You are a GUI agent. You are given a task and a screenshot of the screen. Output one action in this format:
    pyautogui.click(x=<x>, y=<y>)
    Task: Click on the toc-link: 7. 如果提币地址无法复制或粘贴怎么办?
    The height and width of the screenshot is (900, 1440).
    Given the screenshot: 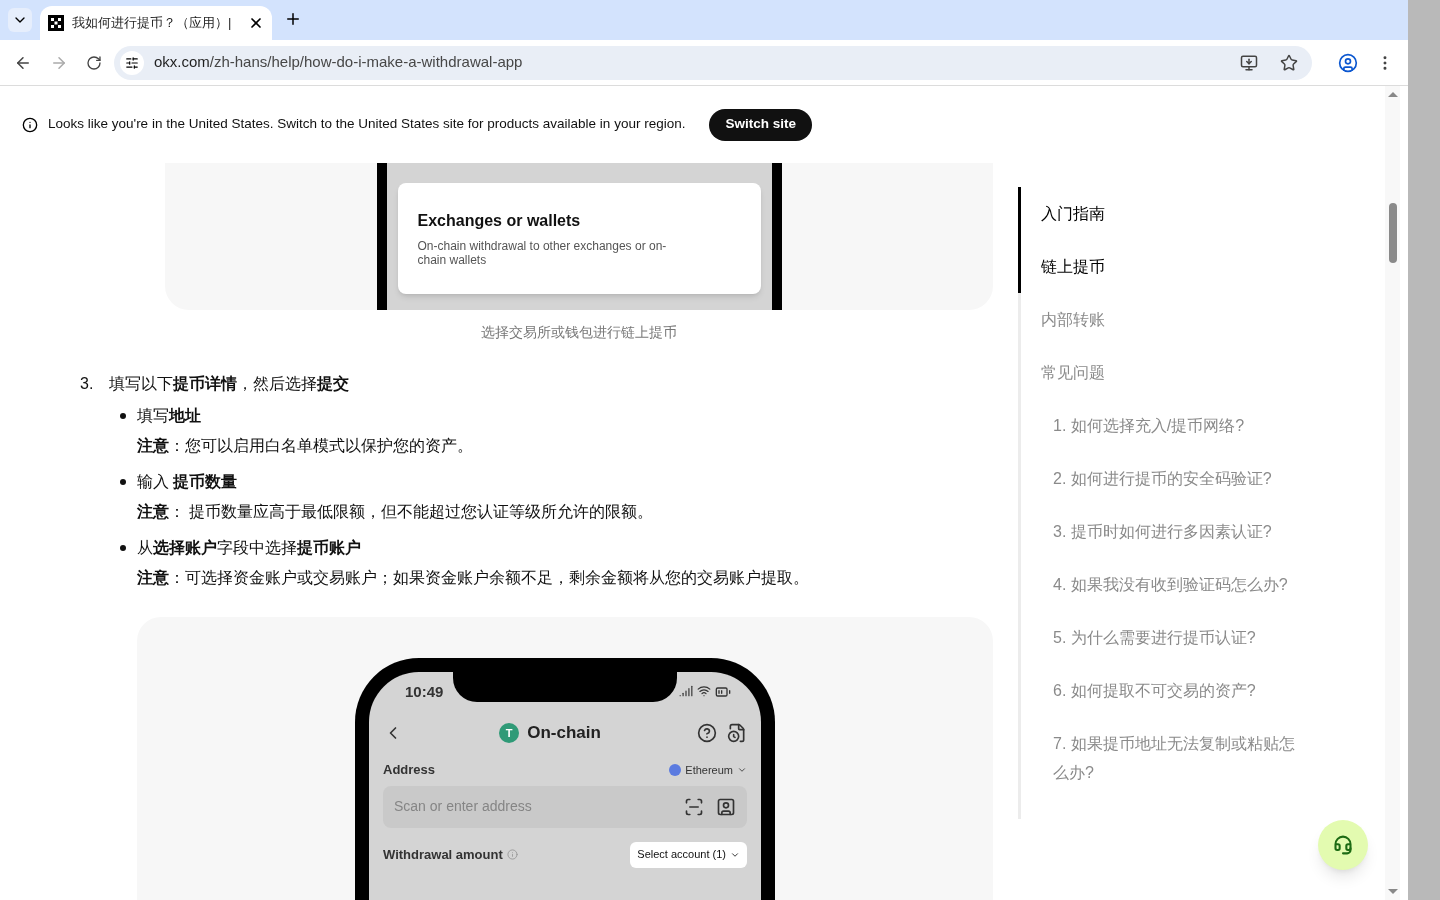 What is the action you would take?
    pyautogui.click(x=1163, y=758)
    